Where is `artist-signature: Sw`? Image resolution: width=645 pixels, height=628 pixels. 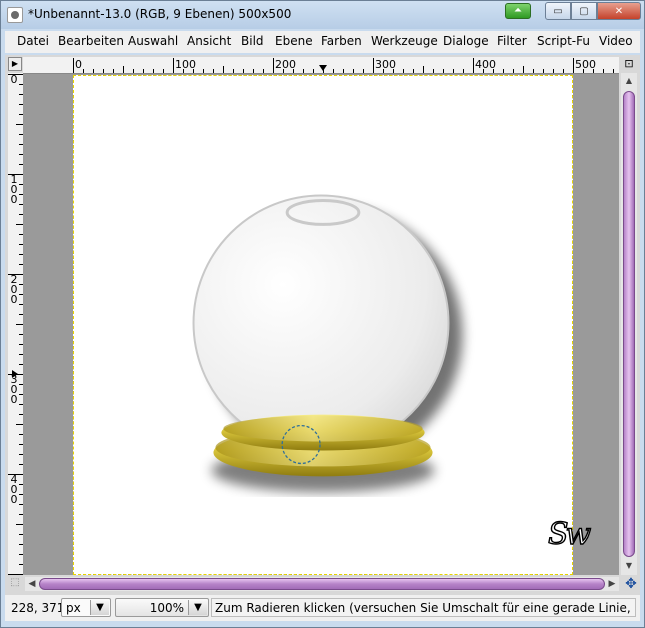
artist-signature: Sw is located at coordinates (569, 534).